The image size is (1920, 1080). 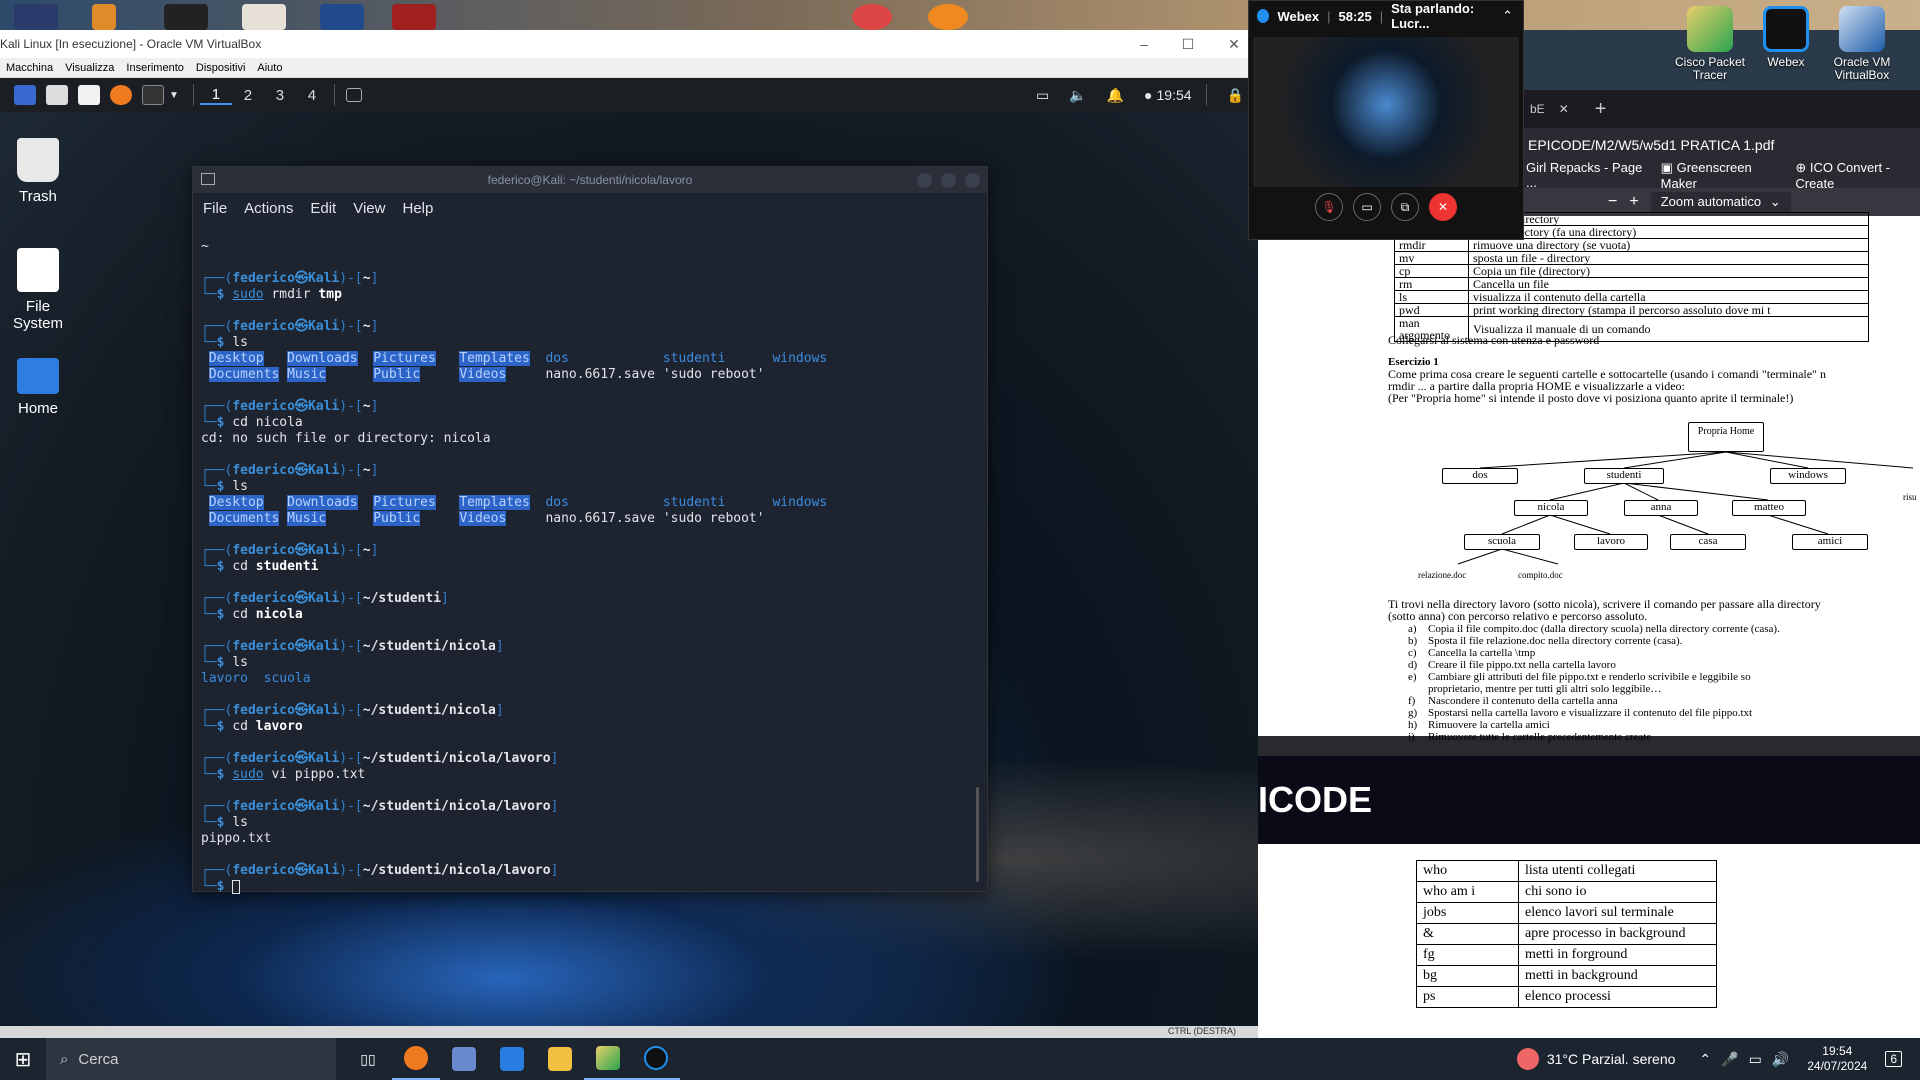 What do you see at coordinates (368, 1059) in the screenshot?
I see `task-view-button: ▯▯` at bounding box center [368, 1059].